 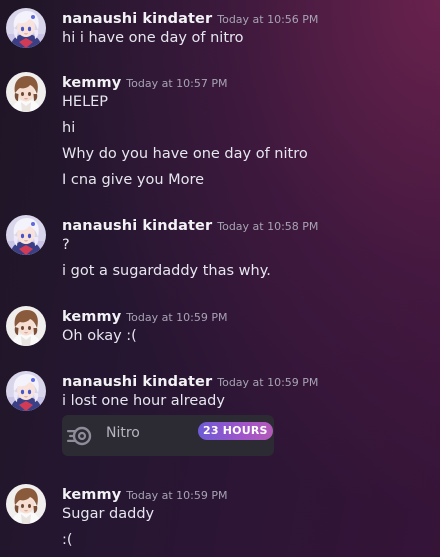 I want to click on message-text: Oh okay :(, so click(x=99, y=336).